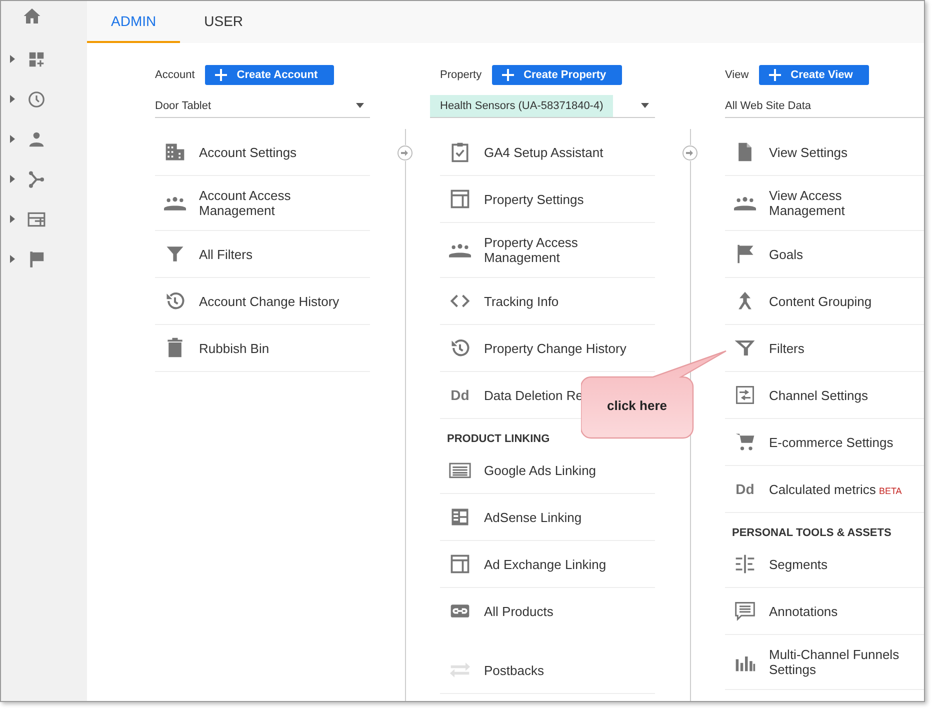  I want to click on speech-bubble-icon, so click(745, 611).